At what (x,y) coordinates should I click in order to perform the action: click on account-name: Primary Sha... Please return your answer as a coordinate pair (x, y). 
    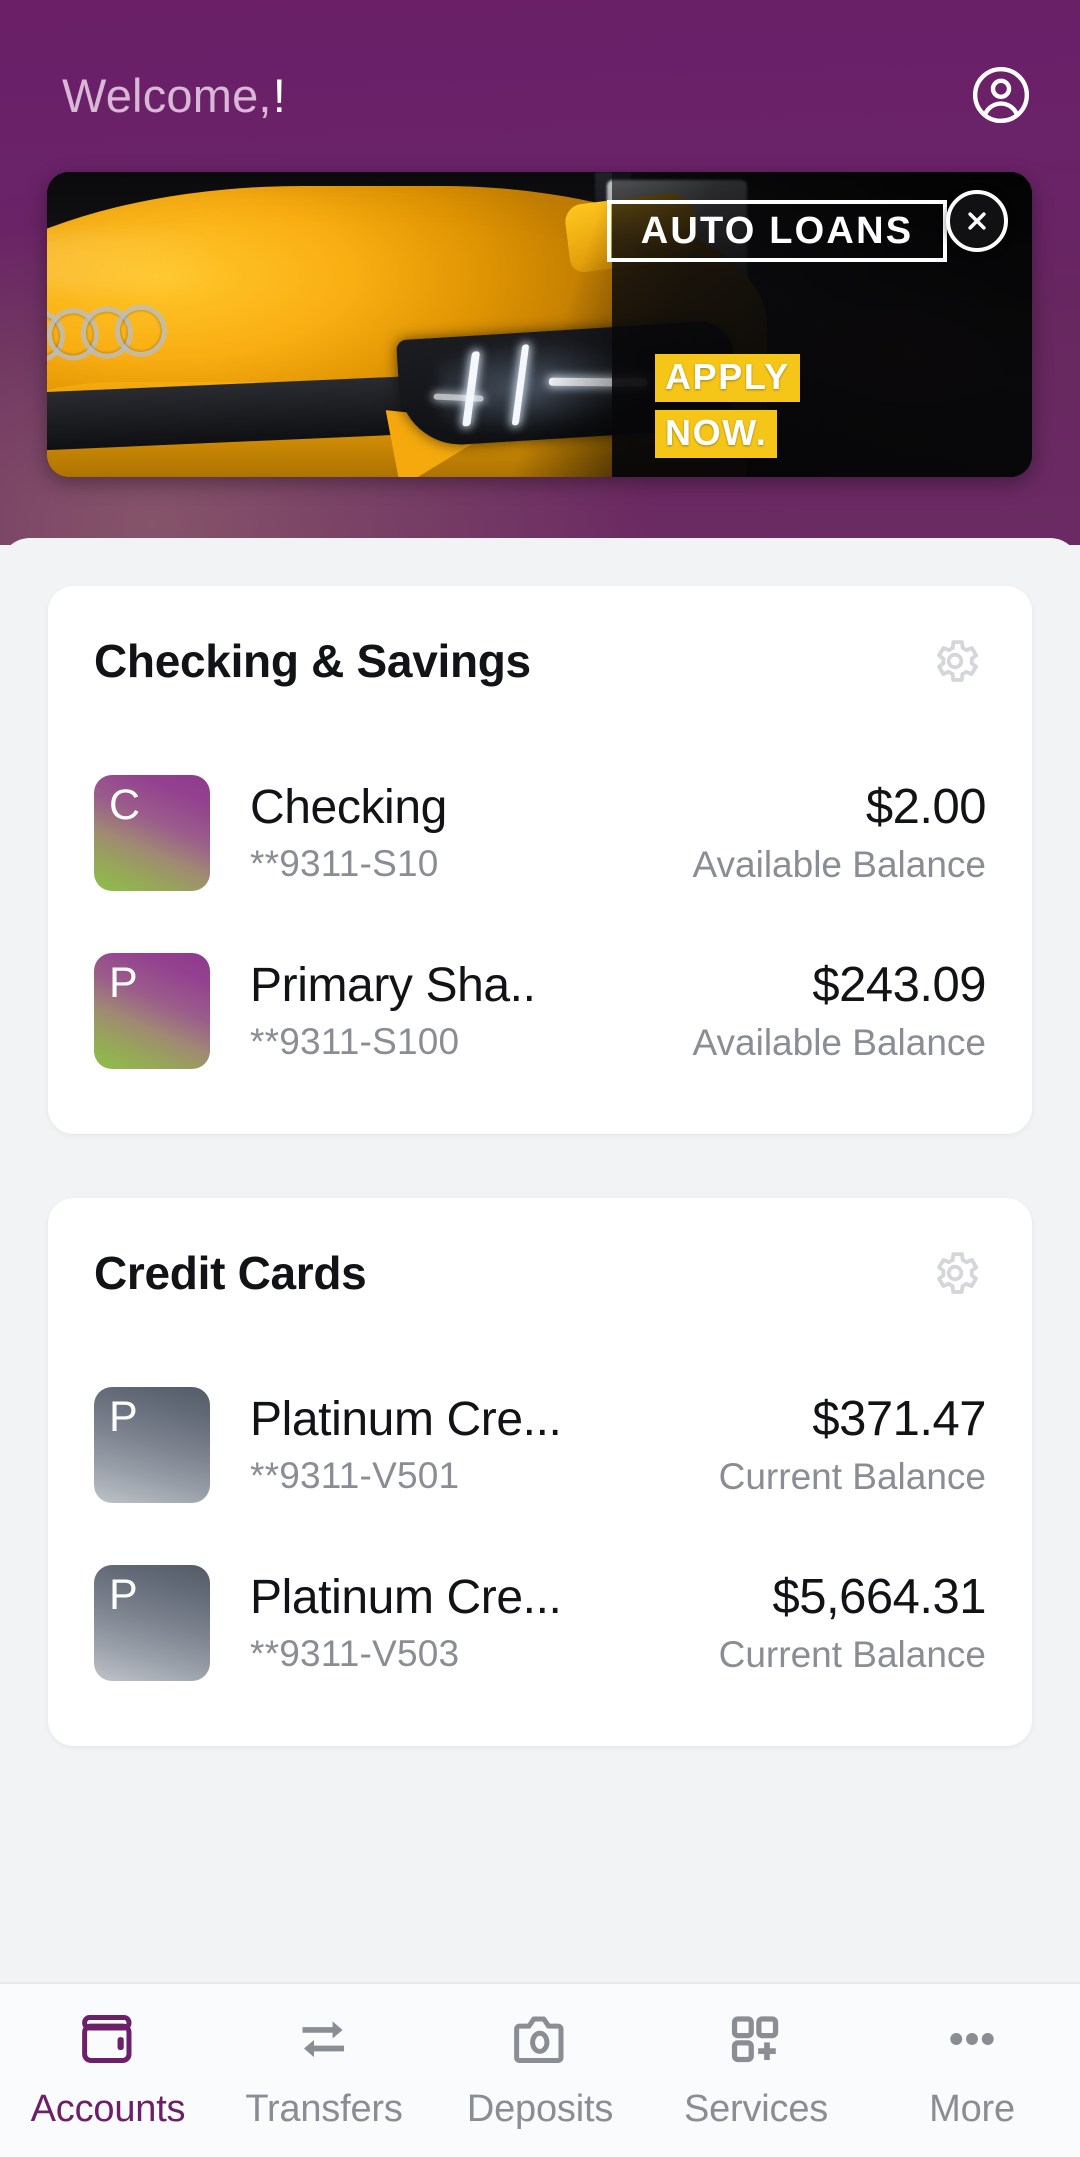
    Looking at the image, I should click on (393, 985).